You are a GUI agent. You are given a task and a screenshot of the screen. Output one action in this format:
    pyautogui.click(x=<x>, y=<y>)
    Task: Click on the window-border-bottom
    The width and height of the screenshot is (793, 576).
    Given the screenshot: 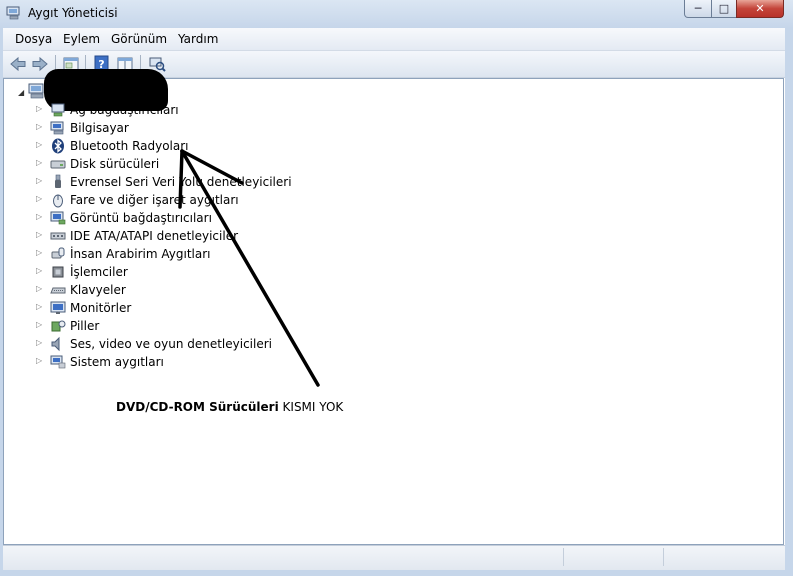 What is the action you would take?
    pyautogui.click(x=396, y=572)
    